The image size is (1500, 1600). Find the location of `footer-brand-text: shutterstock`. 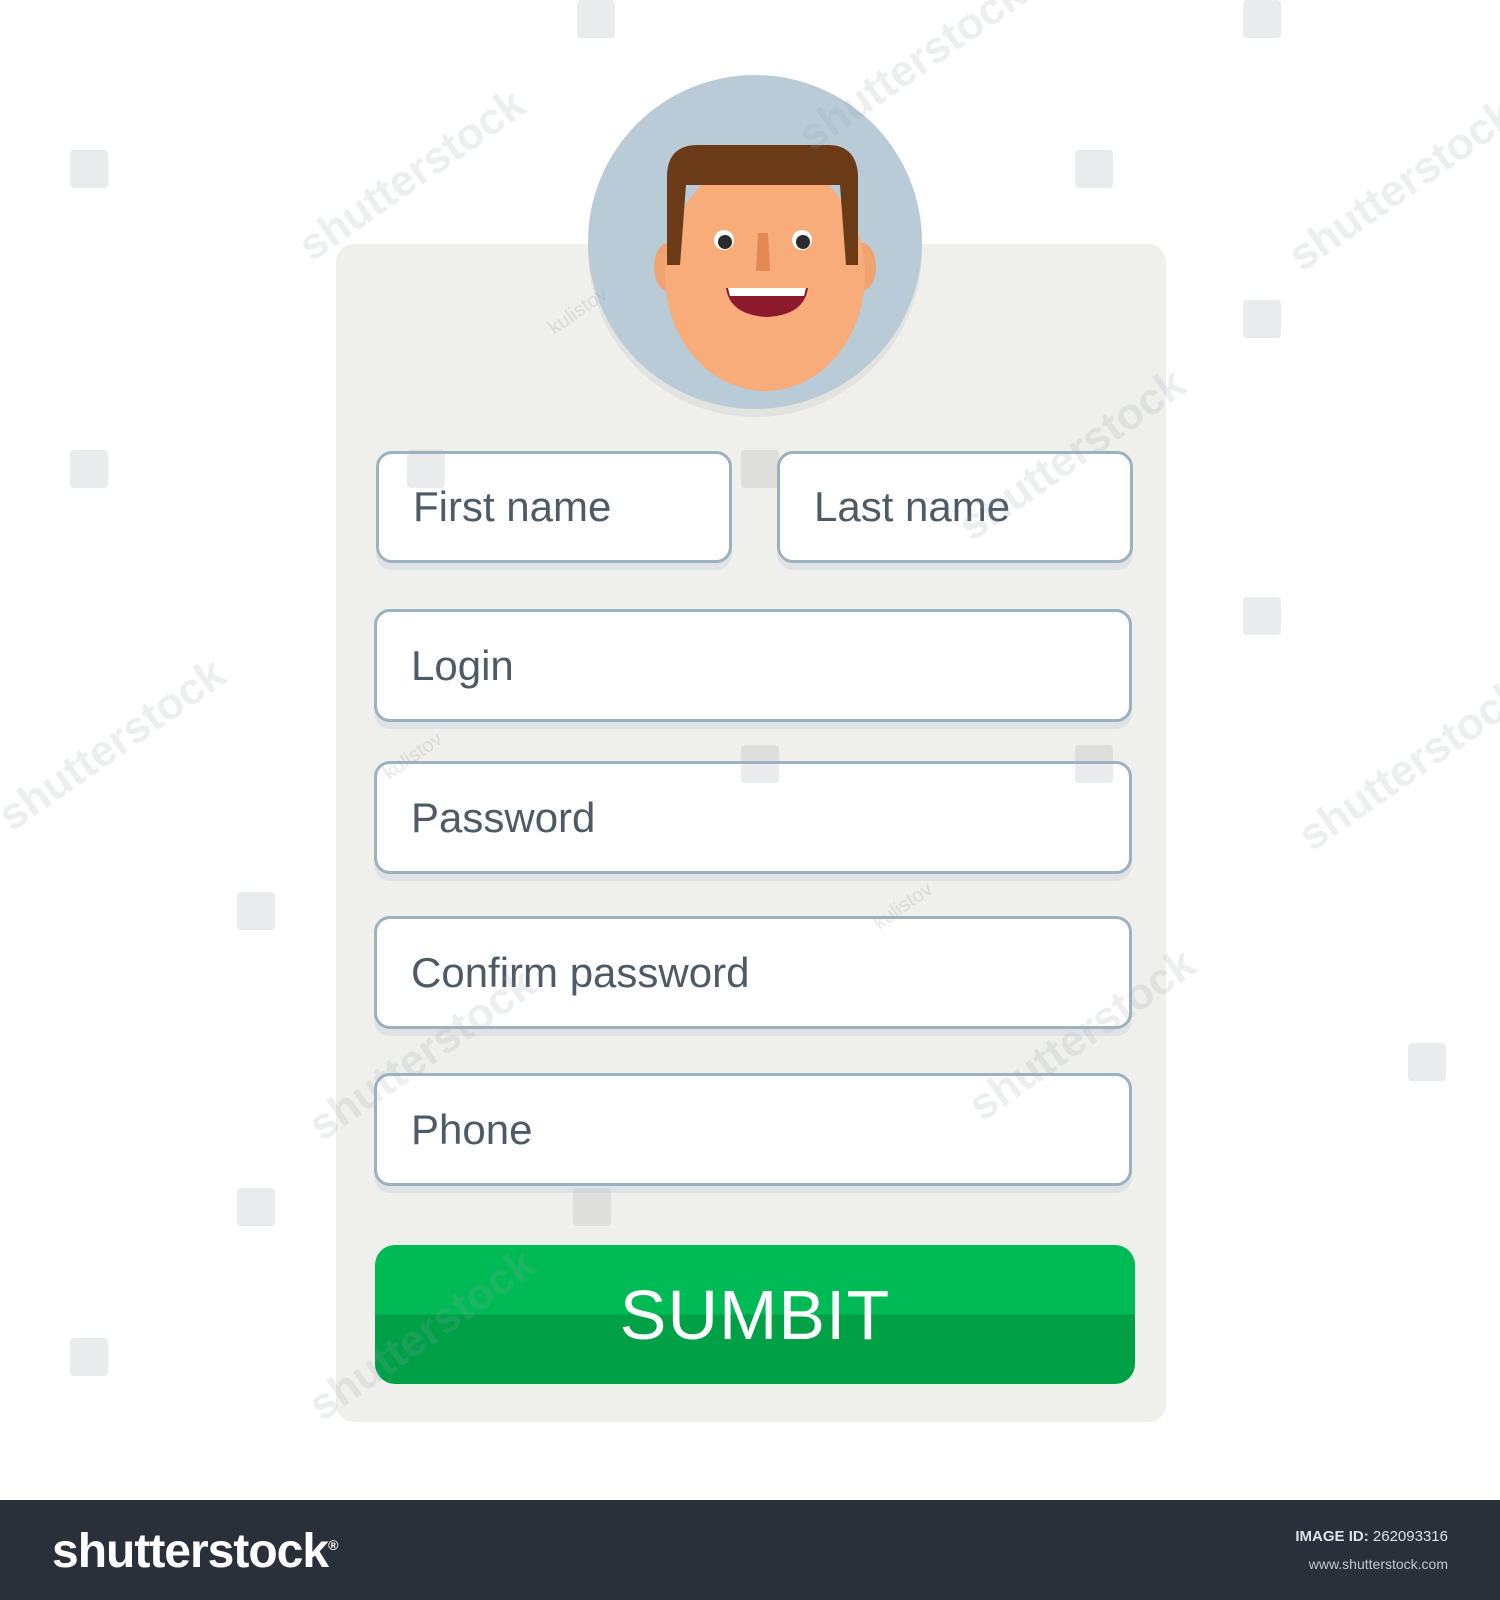

footer-brand-text: shutterstock is located at coordinates (190, 1551).